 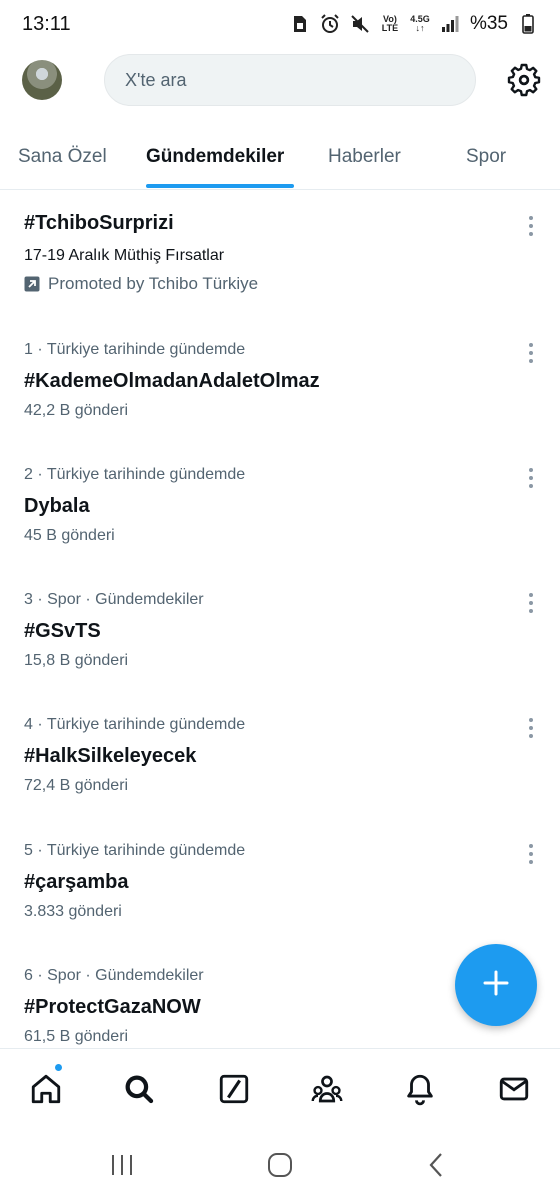 What do you see at coordinates (69, 535) in the screenshot?
I see `trend-post-count: 45 B gönderi` at bounding box center [69, 535].